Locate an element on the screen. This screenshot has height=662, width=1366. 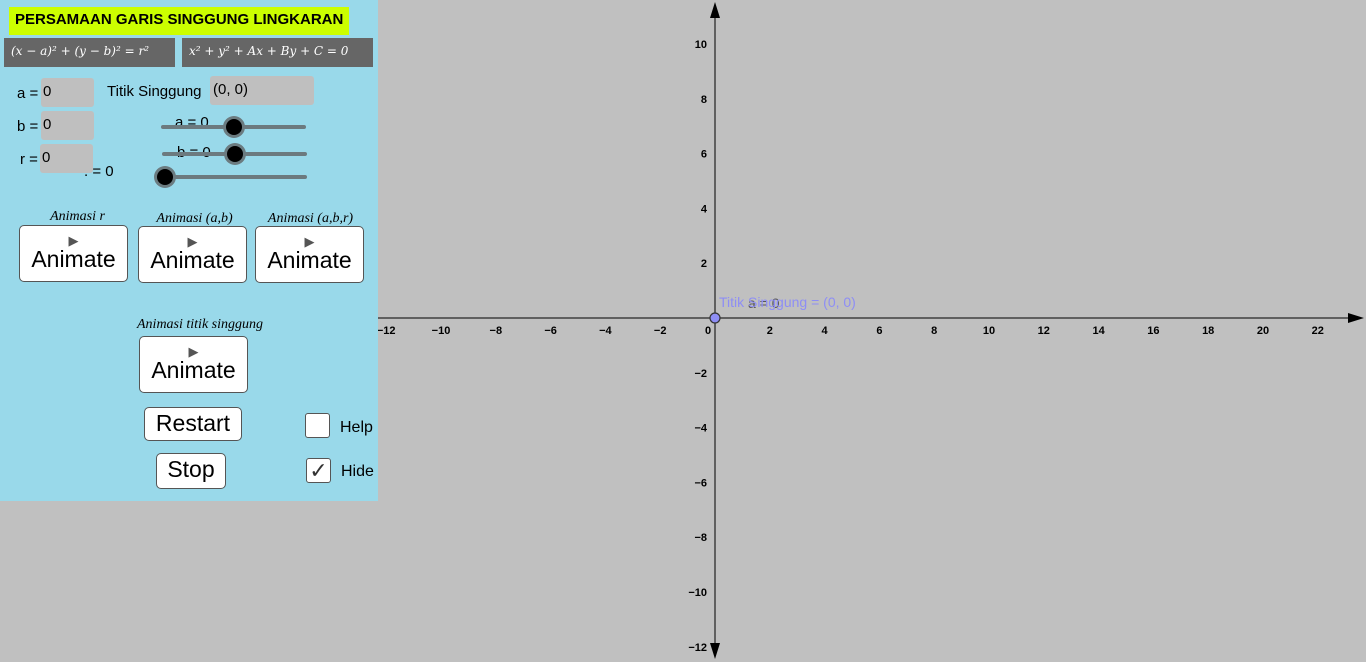
x-tick-label: 16 is located at coordinates (1153, 331).